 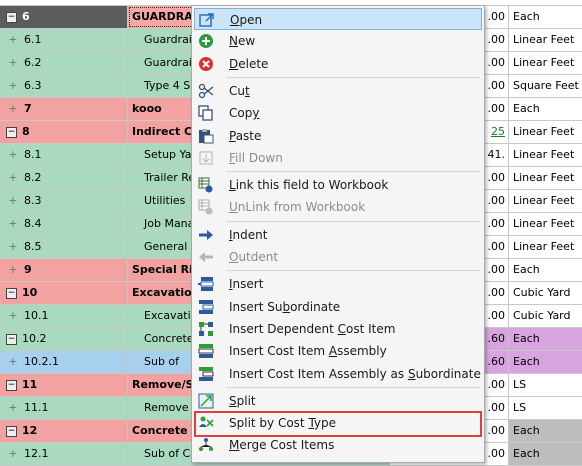 What do you see at coordinates (64, 362) in the screenshot?
I see `row-number-cell: +10.2.1` at bounding box center [64, 362].